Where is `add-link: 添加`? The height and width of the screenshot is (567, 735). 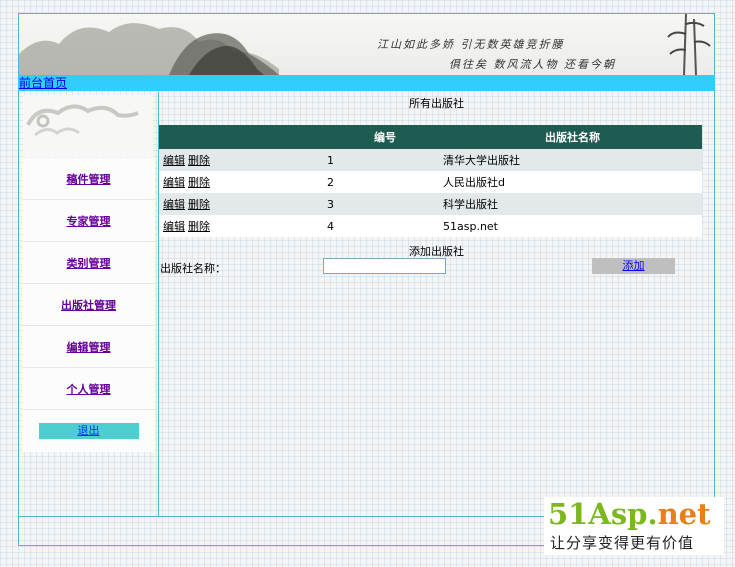 add-link: 添加 is located at coordinates (634, 265).